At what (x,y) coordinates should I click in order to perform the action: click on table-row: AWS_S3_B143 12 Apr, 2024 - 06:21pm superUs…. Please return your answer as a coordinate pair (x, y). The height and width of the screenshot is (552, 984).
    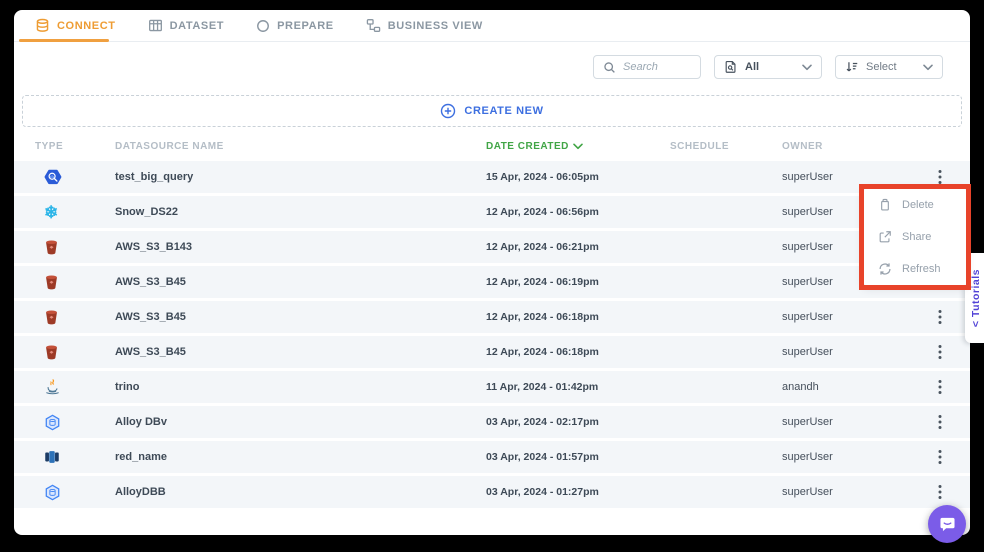
    Looking at the image, I should click on (492, 247).